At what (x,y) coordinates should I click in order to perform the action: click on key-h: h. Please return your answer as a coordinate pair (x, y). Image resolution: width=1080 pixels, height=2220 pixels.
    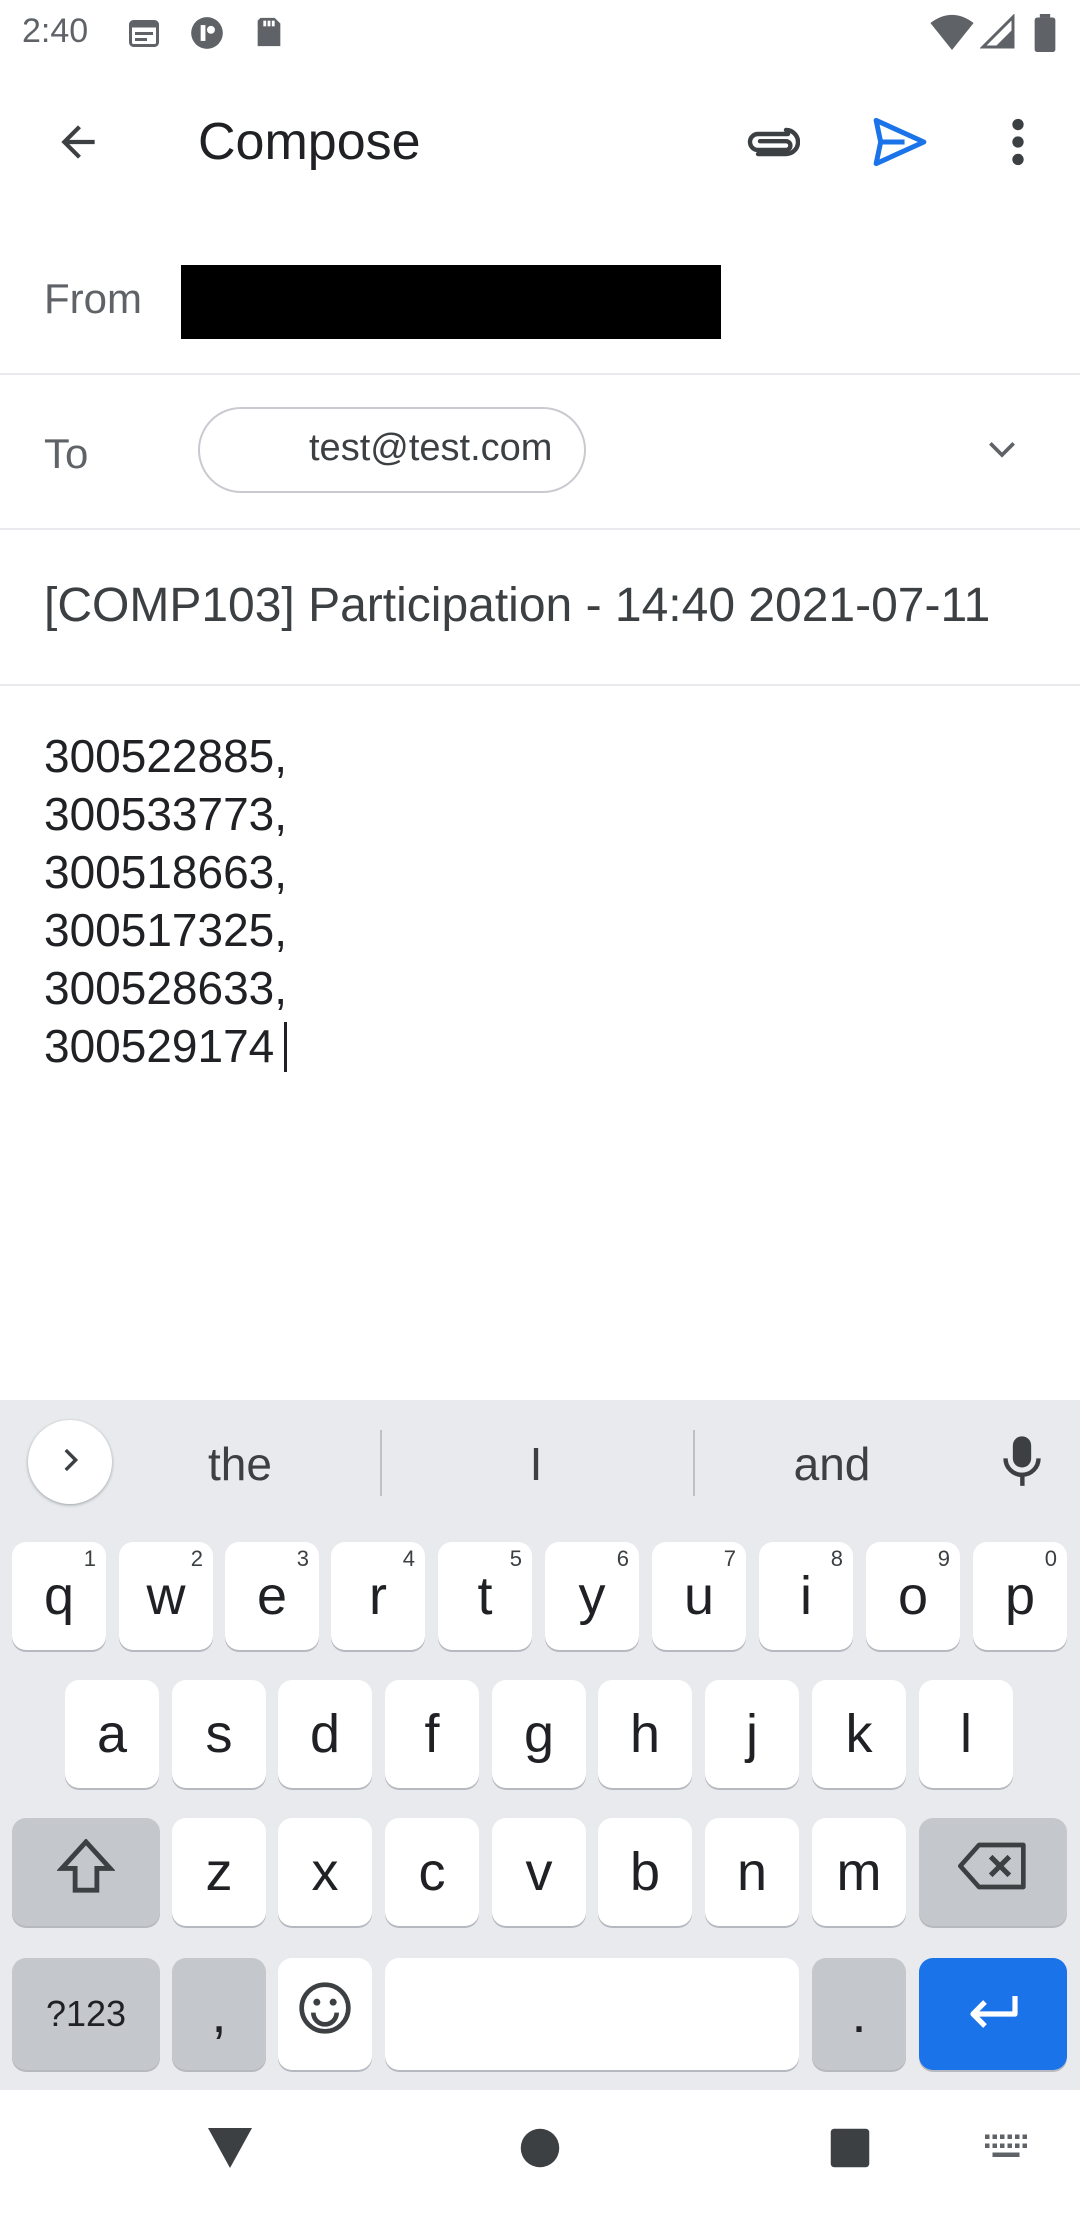
    Looking at the image, I should click on (645, 1734).